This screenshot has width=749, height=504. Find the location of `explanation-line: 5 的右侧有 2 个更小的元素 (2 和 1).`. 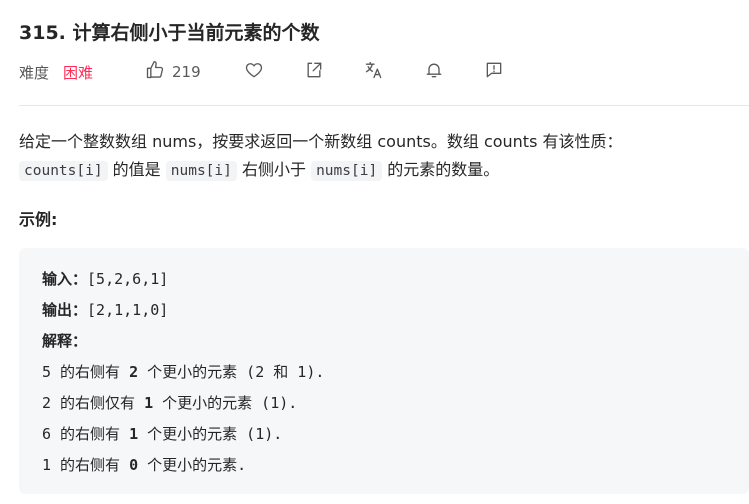

explanation-line: 5 的右侧有 2 个更小的元素 (2 和 1). is located at coordinates (183, 372).